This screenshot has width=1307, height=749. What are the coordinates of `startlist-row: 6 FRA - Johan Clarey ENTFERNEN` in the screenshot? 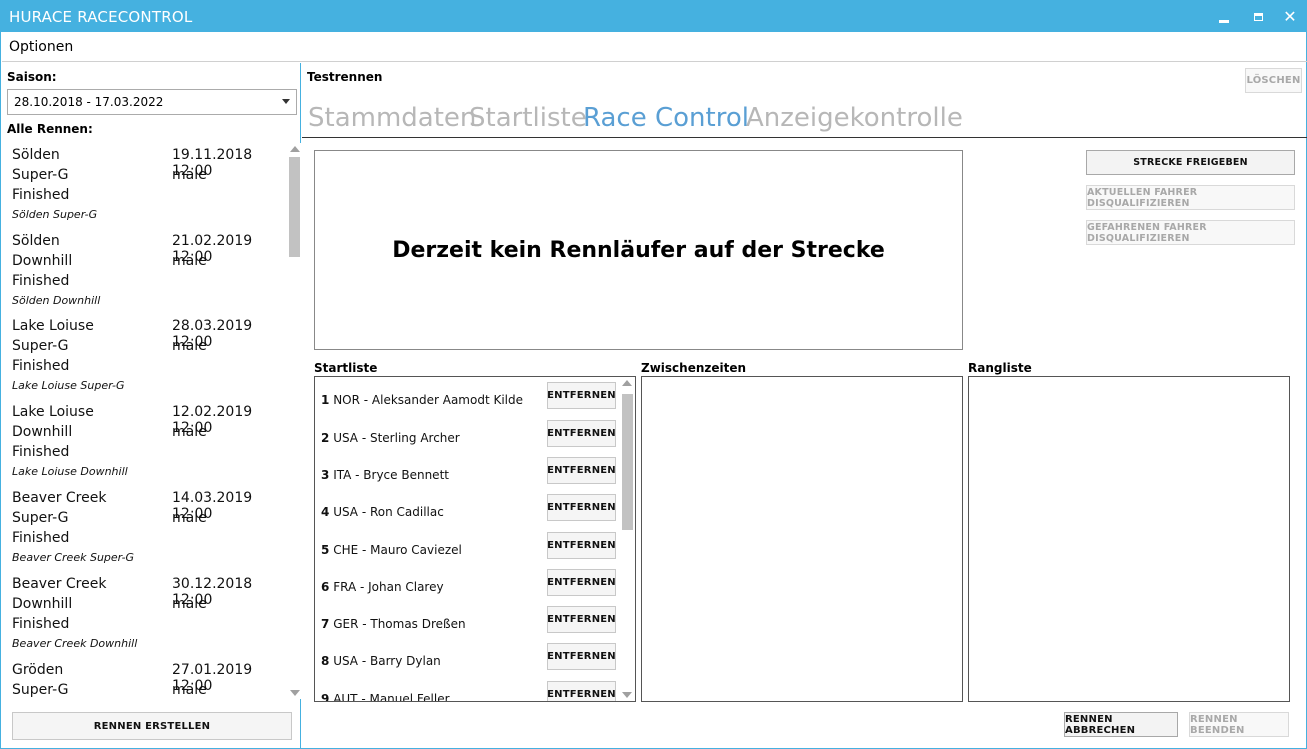 It's located at (471, 587).